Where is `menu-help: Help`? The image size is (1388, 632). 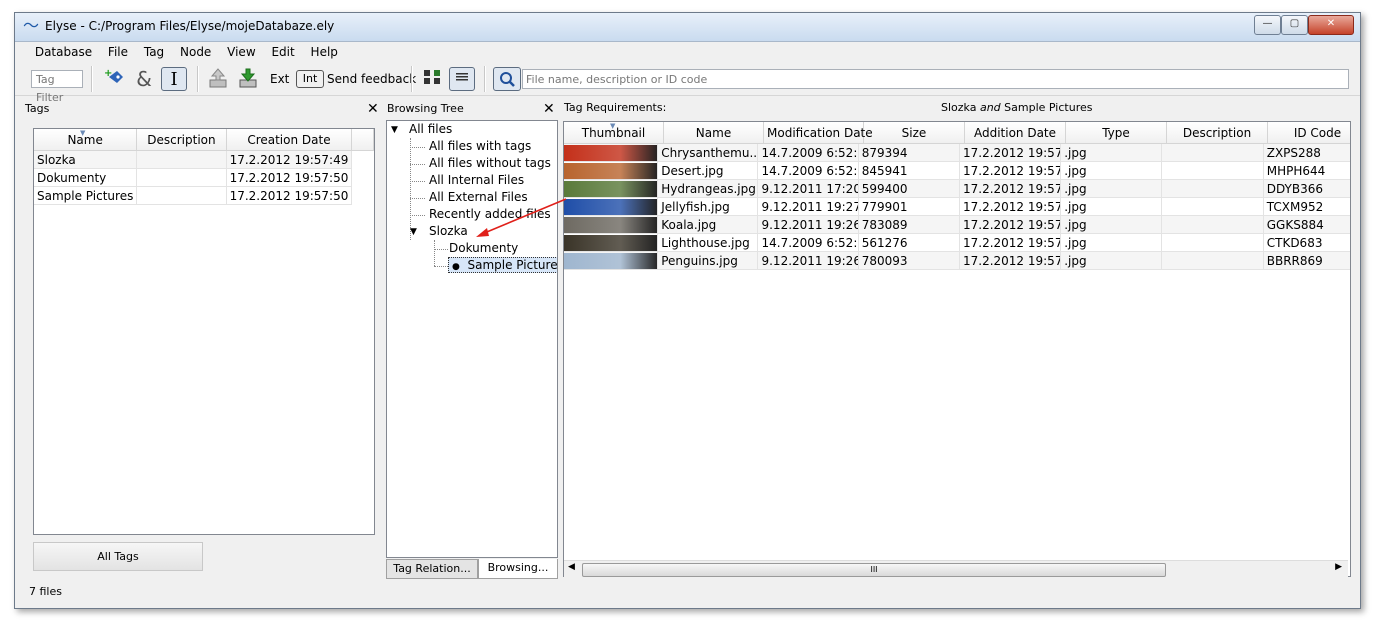
menu-help: Help is located at coordinates (324, 52).